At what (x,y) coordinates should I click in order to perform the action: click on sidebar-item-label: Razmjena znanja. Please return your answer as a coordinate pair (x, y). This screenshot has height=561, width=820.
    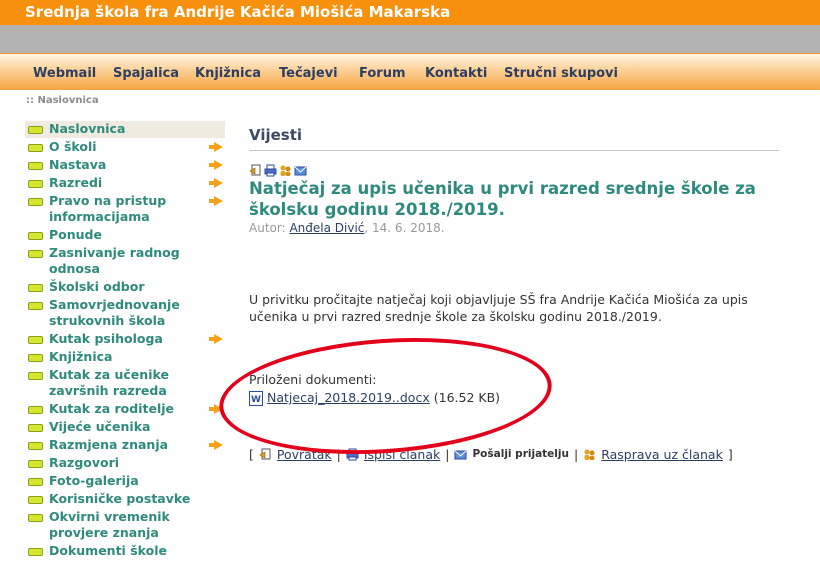
    Looking at the image, I should click on (109, 444).